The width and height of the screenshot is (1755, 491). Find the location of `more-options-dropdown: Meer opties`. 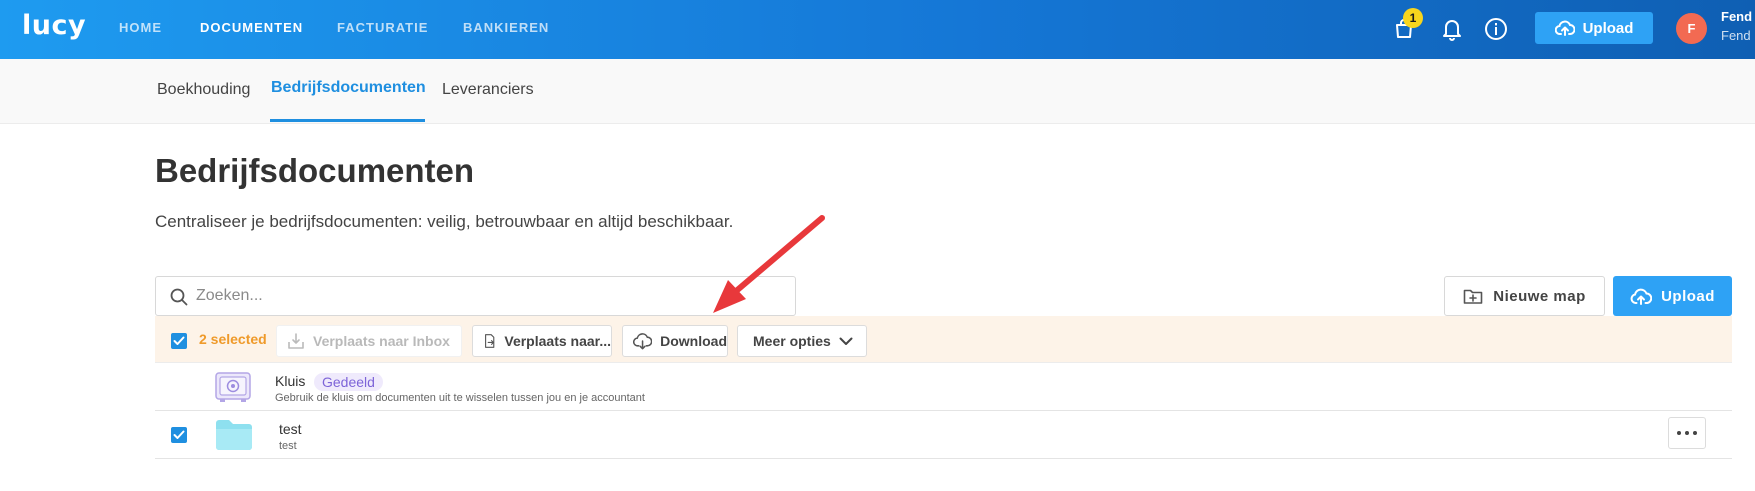

more-options-dropdown: Meer opties is located at coordinates (802, 341).